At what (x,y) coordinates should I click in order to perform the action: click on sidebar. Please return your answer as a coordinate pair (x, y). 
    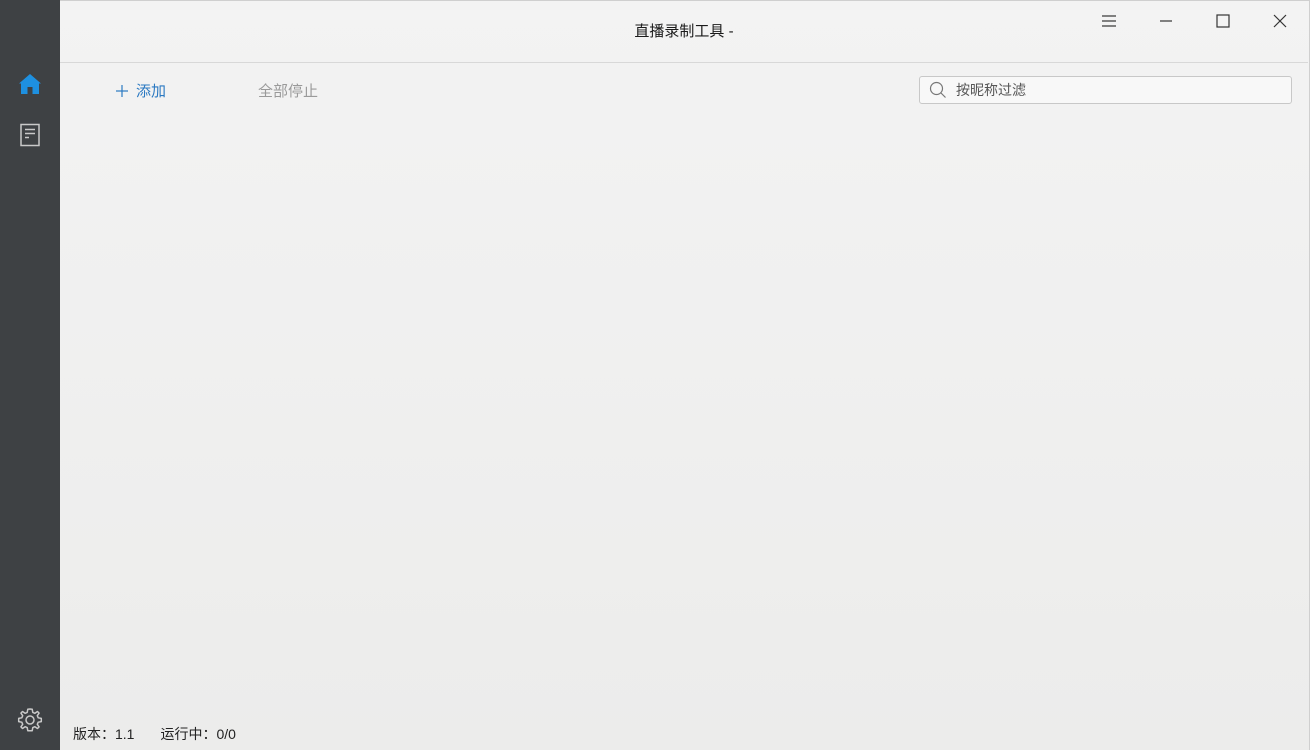
    Looking at the image, I should click on (30, 375).